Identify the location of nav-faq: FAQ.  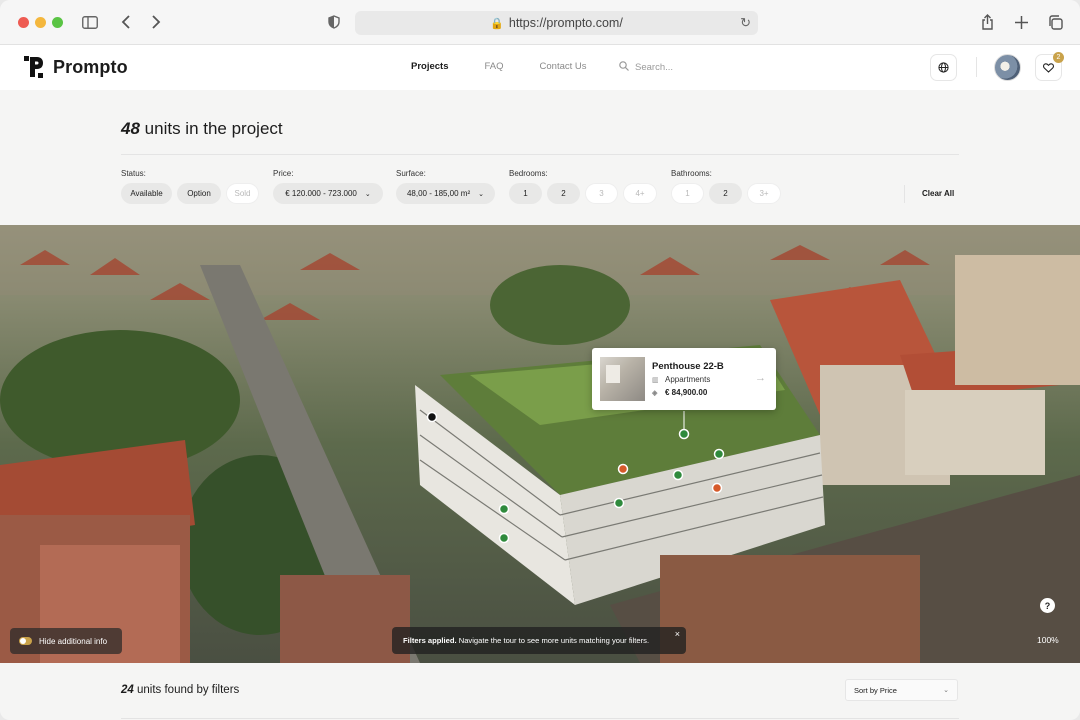
(494, 66).